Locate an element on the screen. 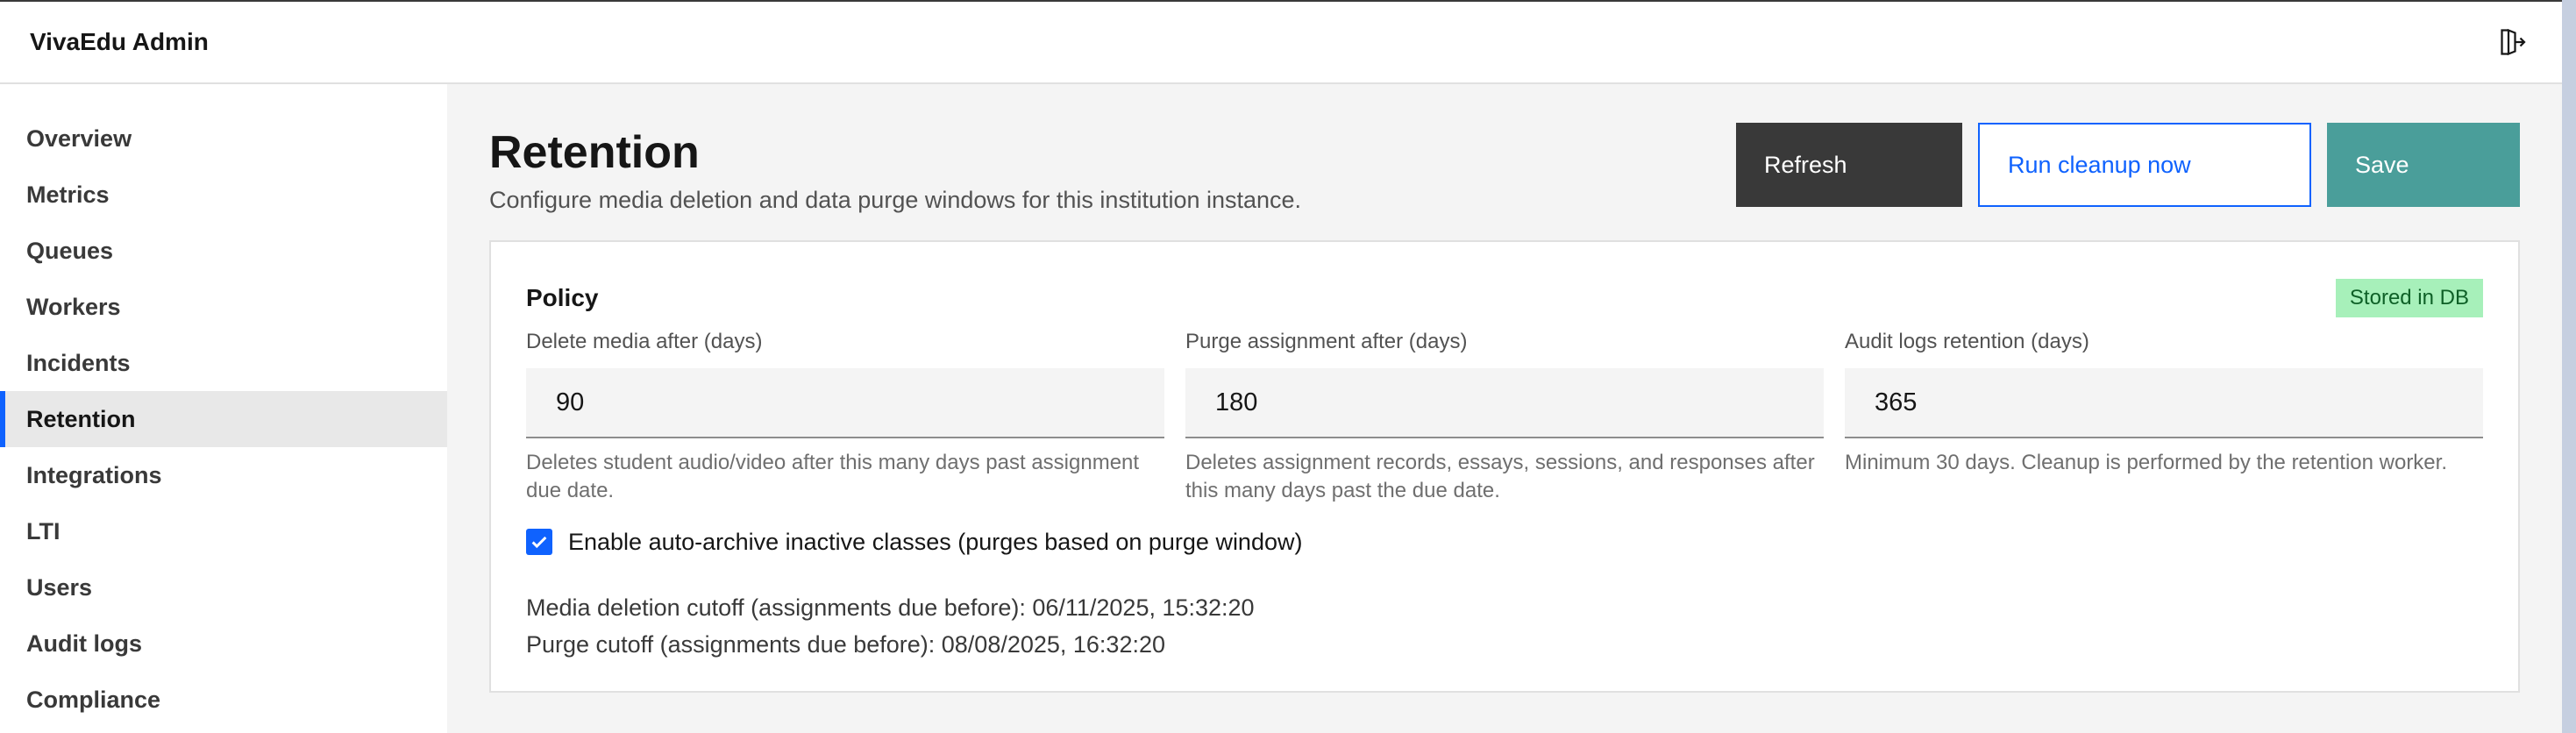 This screenshot has height=733, width=2576. policy-title: Policy is located at coordinates (562, 297).